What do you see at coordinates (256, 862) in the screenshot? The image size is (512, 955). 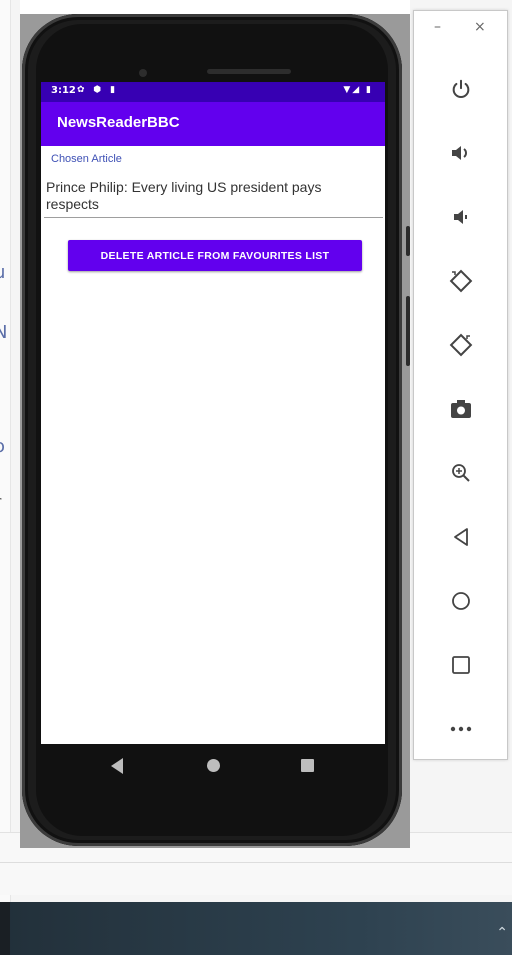 I see `ide-divider` at bounding box center [256, 862].